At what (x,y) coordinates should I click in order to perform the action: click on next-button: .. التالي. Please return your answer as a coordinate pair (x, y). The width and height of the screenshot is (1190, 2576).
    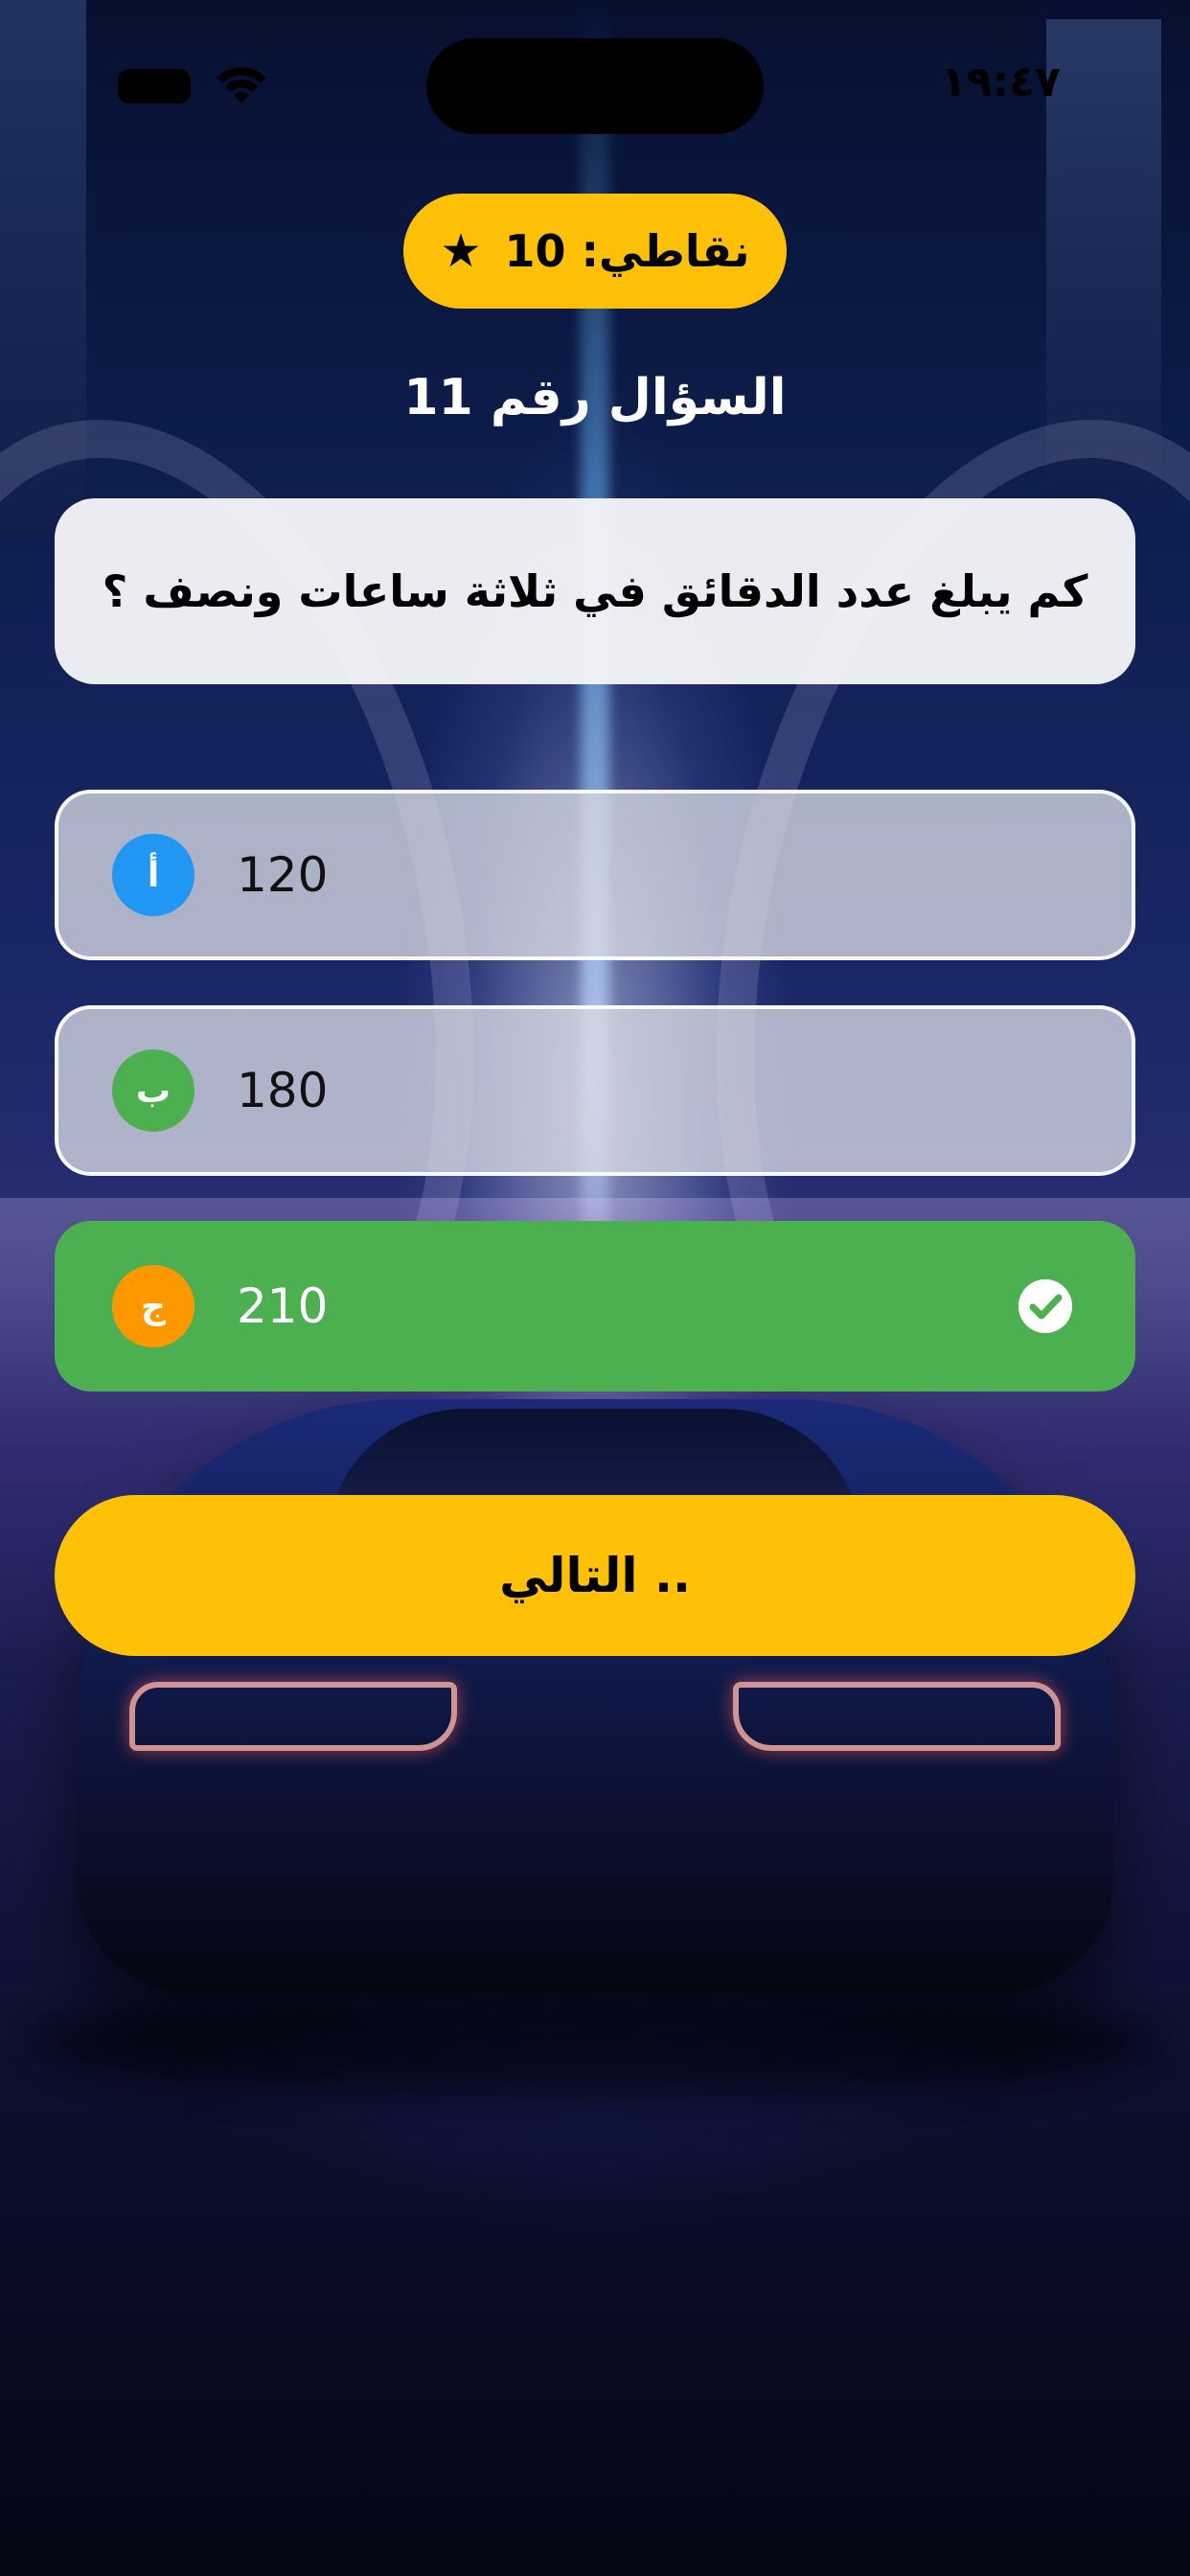
    Looking at the image, I should click on (595, 1575).